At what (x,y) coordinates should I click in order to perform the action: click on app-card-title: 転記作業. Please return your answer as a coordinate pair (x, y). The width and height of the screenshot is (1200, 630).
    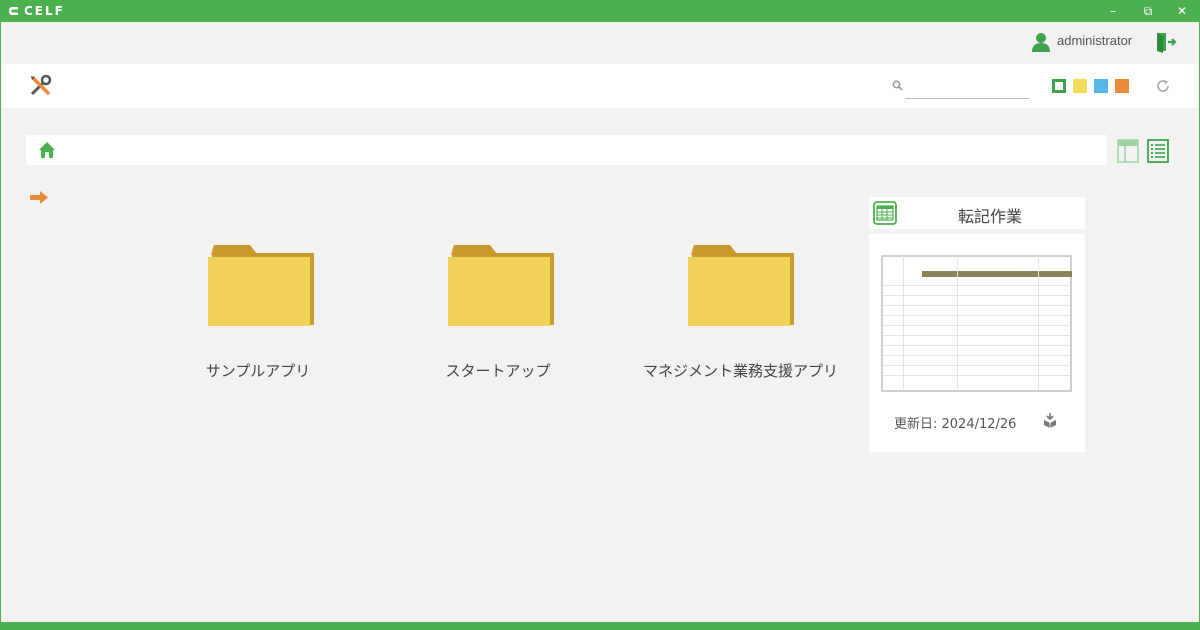
    Looking at the image, I should click on (990, 215).